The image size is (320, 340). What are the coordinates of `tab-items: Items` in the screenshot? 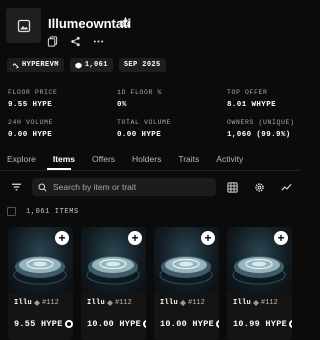 It's located at (64, 159).